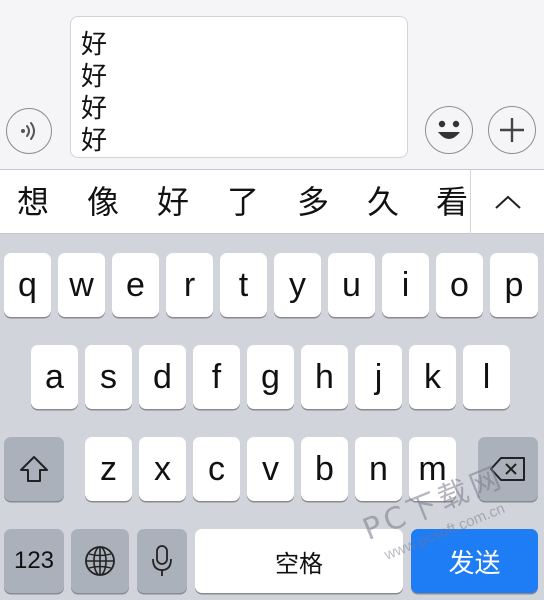  What do you see at coordinates (243, 202) in the screenshot?
I see `candidate-word: 了` at bounding box center [243, 202].